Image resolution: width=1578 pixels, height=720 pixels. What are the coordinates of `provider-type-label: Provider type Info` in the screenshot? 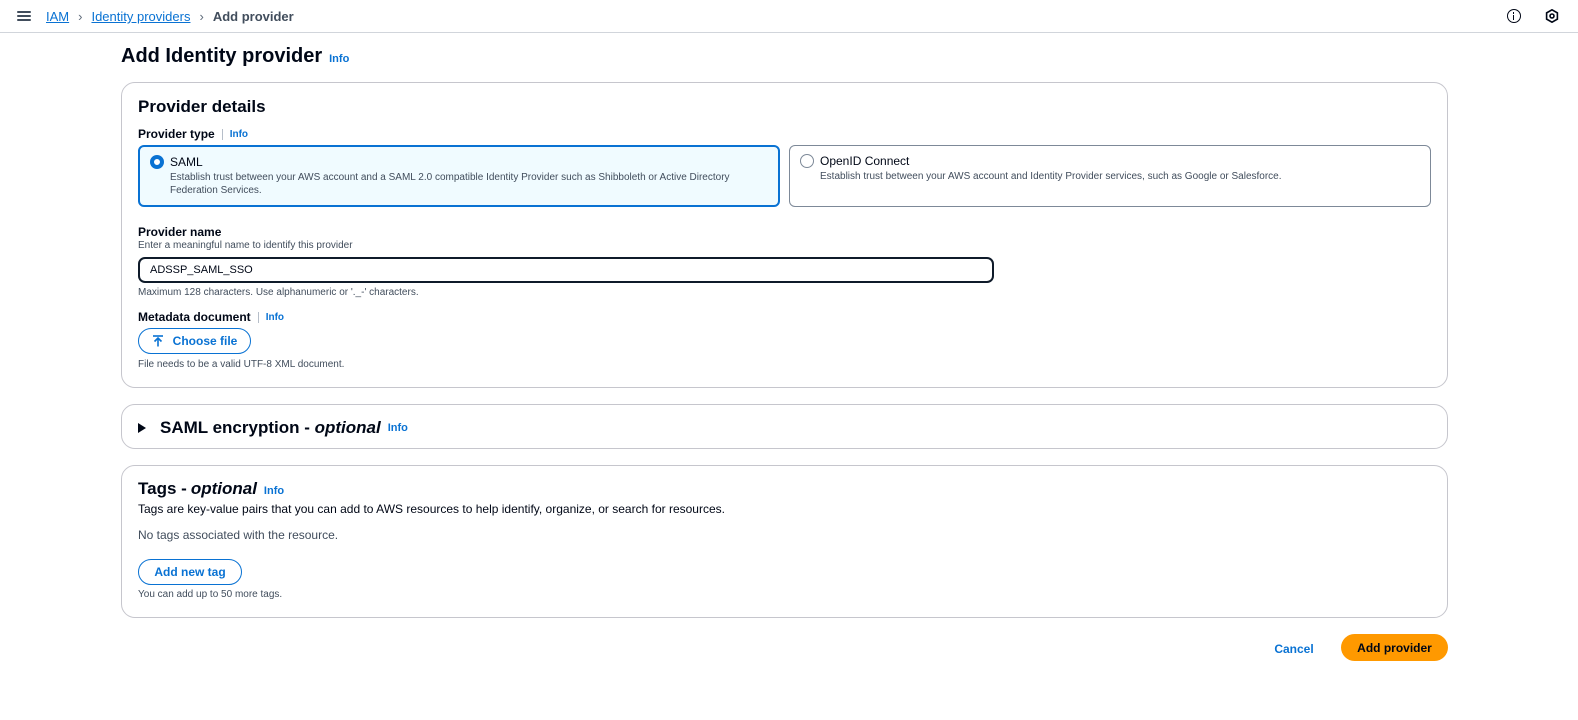 It's located at (193, 134).